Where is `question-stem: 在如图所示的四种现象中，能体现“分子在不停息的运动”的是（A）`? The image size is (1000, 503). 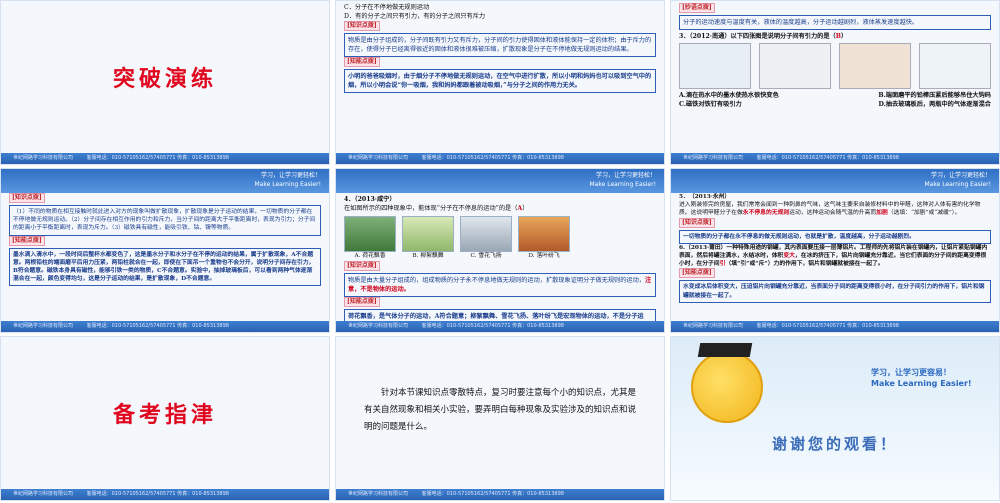 question-stem: 在如图所示的四种现象中，能体现“分子在不停息的运动”的是（A） is located at coordinates (436, 208).